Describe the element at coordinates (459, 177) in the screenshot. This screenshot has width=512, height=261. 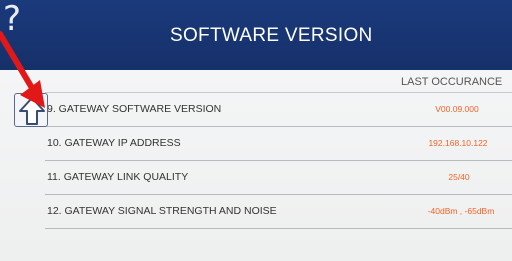
I see `row-value: 25/40` at that location.